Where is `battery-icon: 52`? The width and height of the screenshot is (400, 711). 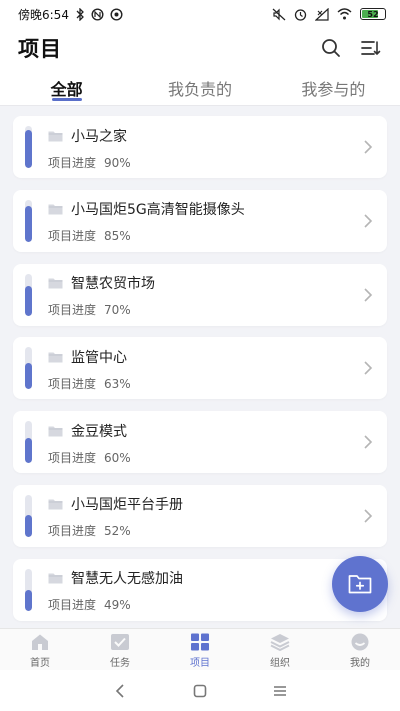
battery-icon: 52 is located at coordinates (373, 14).